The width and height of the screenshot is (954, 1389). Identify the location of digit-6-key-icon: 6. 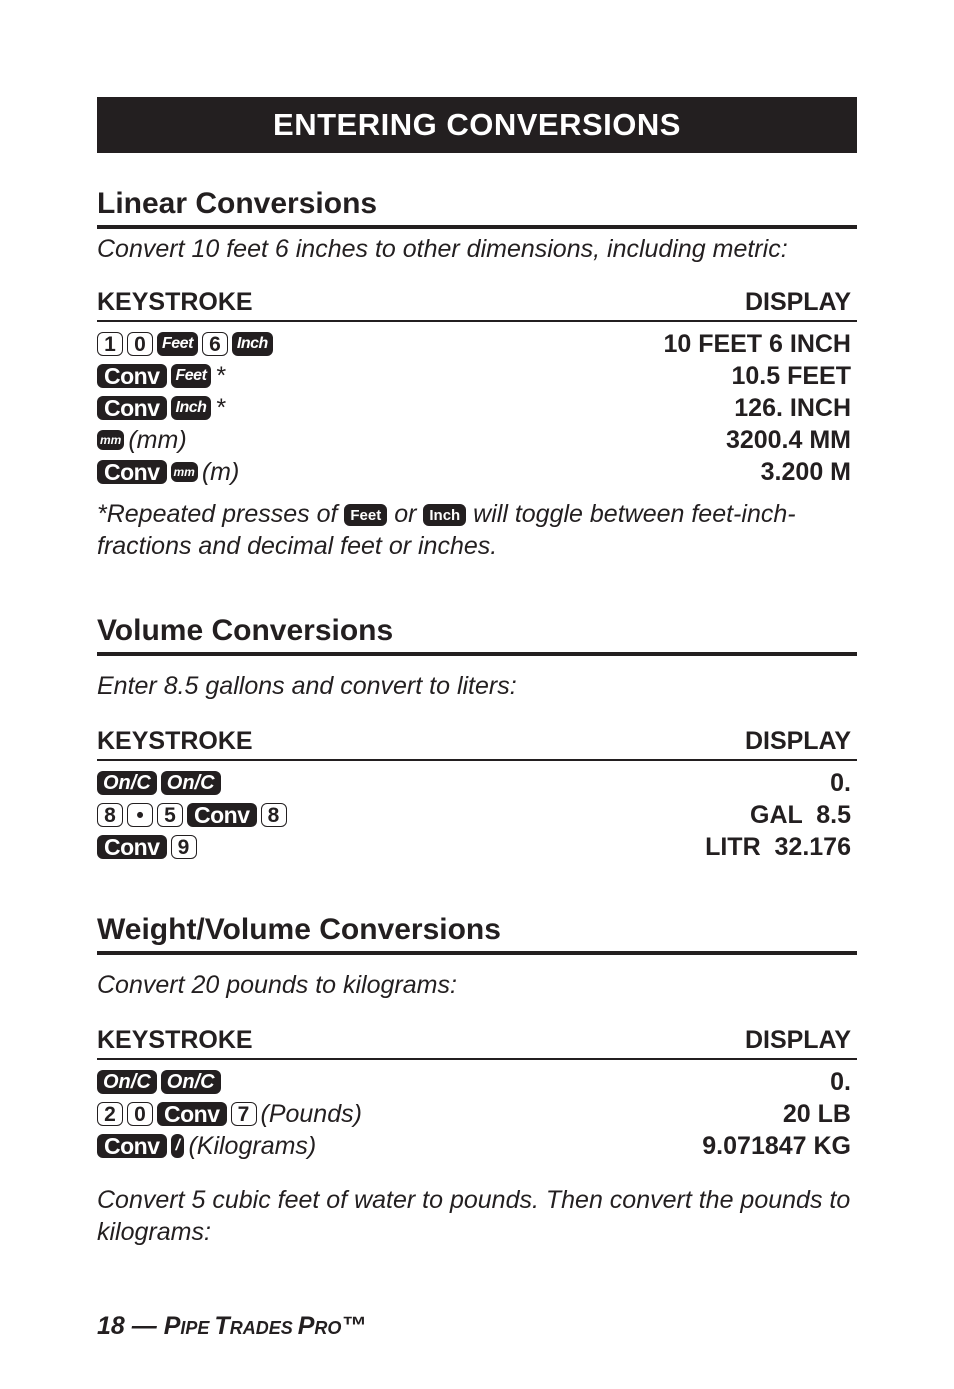
(214, 344).